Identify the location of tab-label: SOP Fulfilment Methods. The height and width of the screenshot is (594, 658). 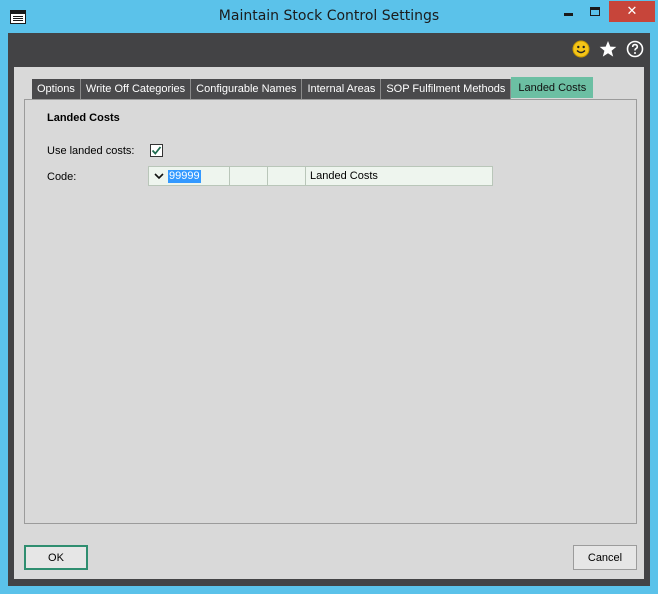
(446, 89).